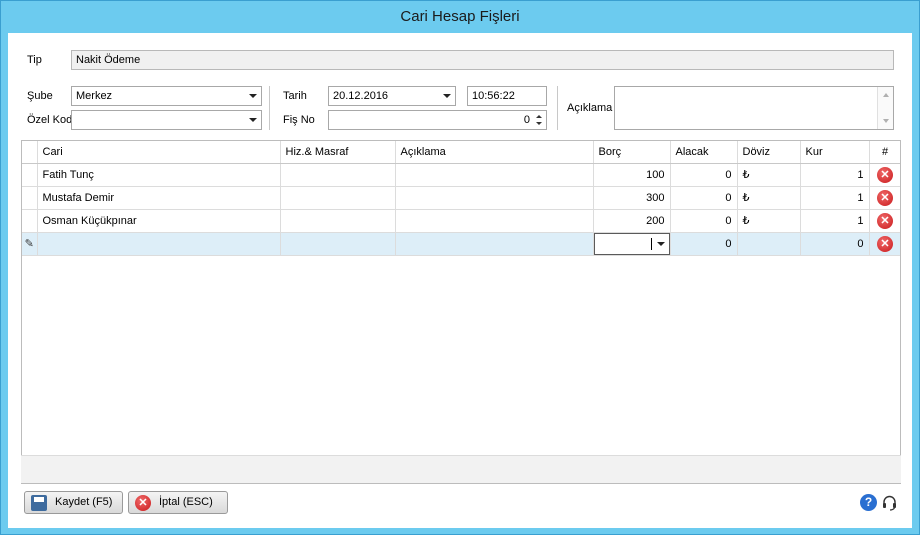 Image resolution: width=920 pixels, height=535 pixels. What do you see at coordinates (885, 108) in the screenshot?
I see `aciklama-scrollbar` at bounding box center [885, 108].